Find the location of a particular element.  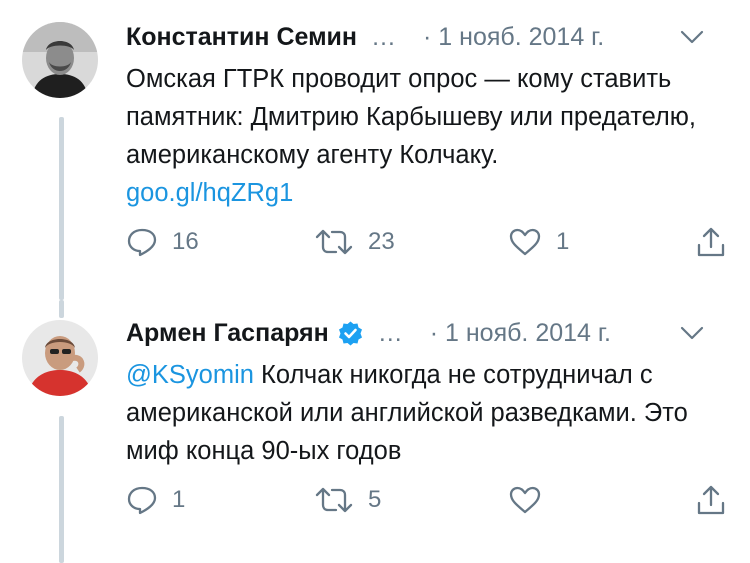

reply-button: 1 is located at coordinates (155, 500).